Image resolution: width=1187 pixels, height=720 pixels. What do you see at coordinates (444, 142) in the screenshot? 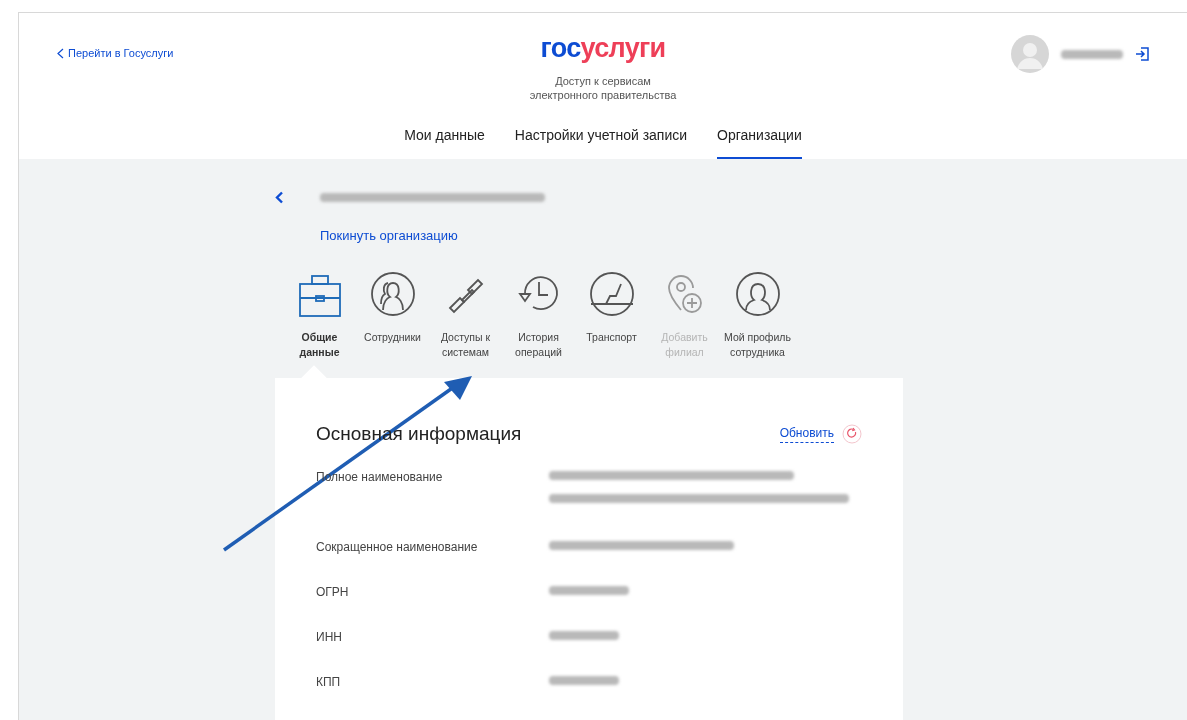
I see `nav-tab: Мои данные` at bounding box center [444, 142].